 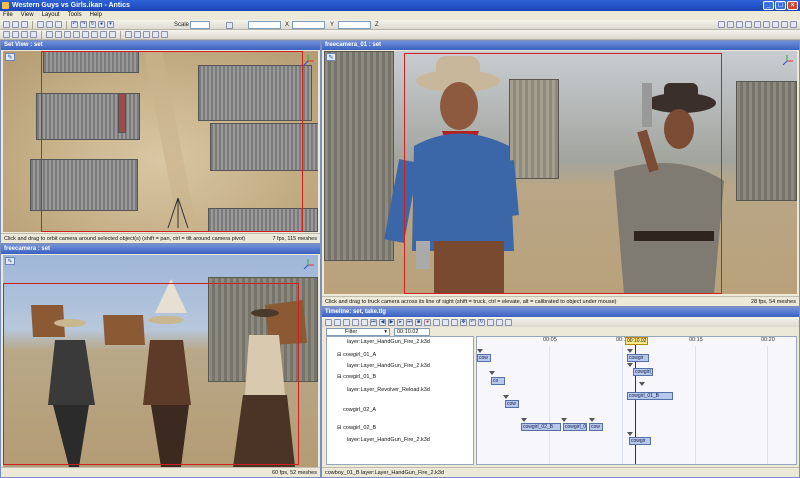 What do you see at coordinates (499, 322) in the screenshot?
I see `tl-link-icon` at bounding box center [499, 322].